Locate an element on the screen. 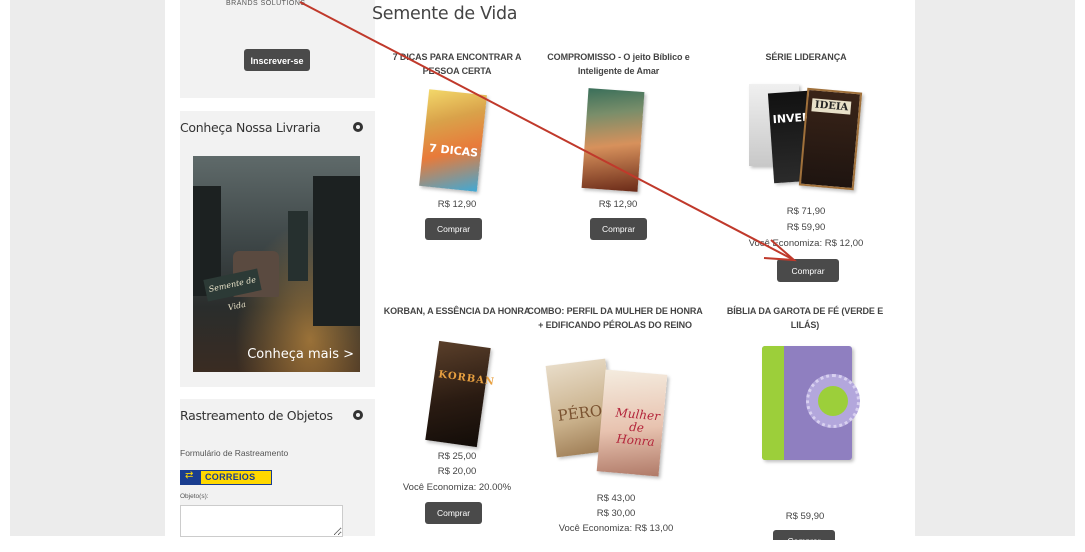  correios-logo: CORREIOS is located at coordinates (226, 477).